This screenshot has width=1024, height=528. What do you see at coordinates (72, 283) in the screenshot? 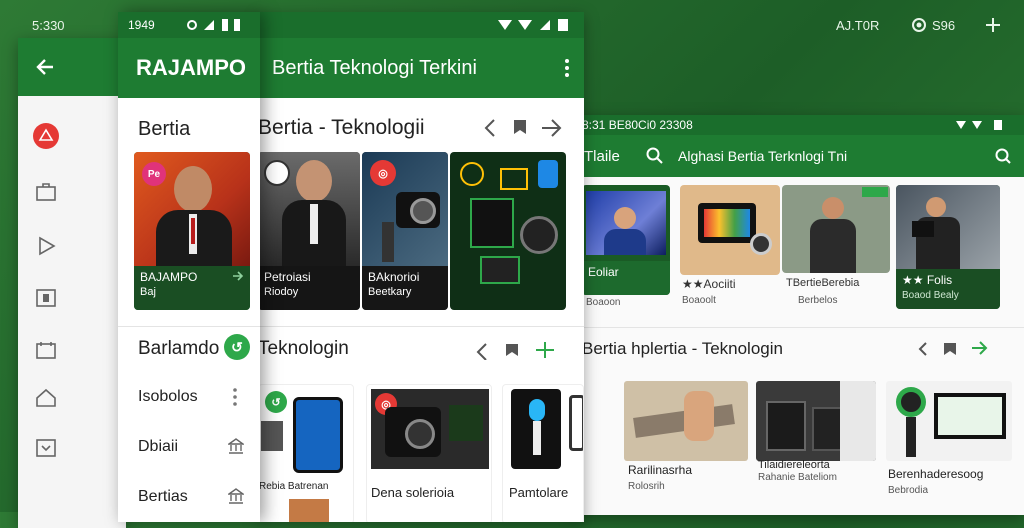
I see `left-rail-panel` at bounding box center [72, 283].